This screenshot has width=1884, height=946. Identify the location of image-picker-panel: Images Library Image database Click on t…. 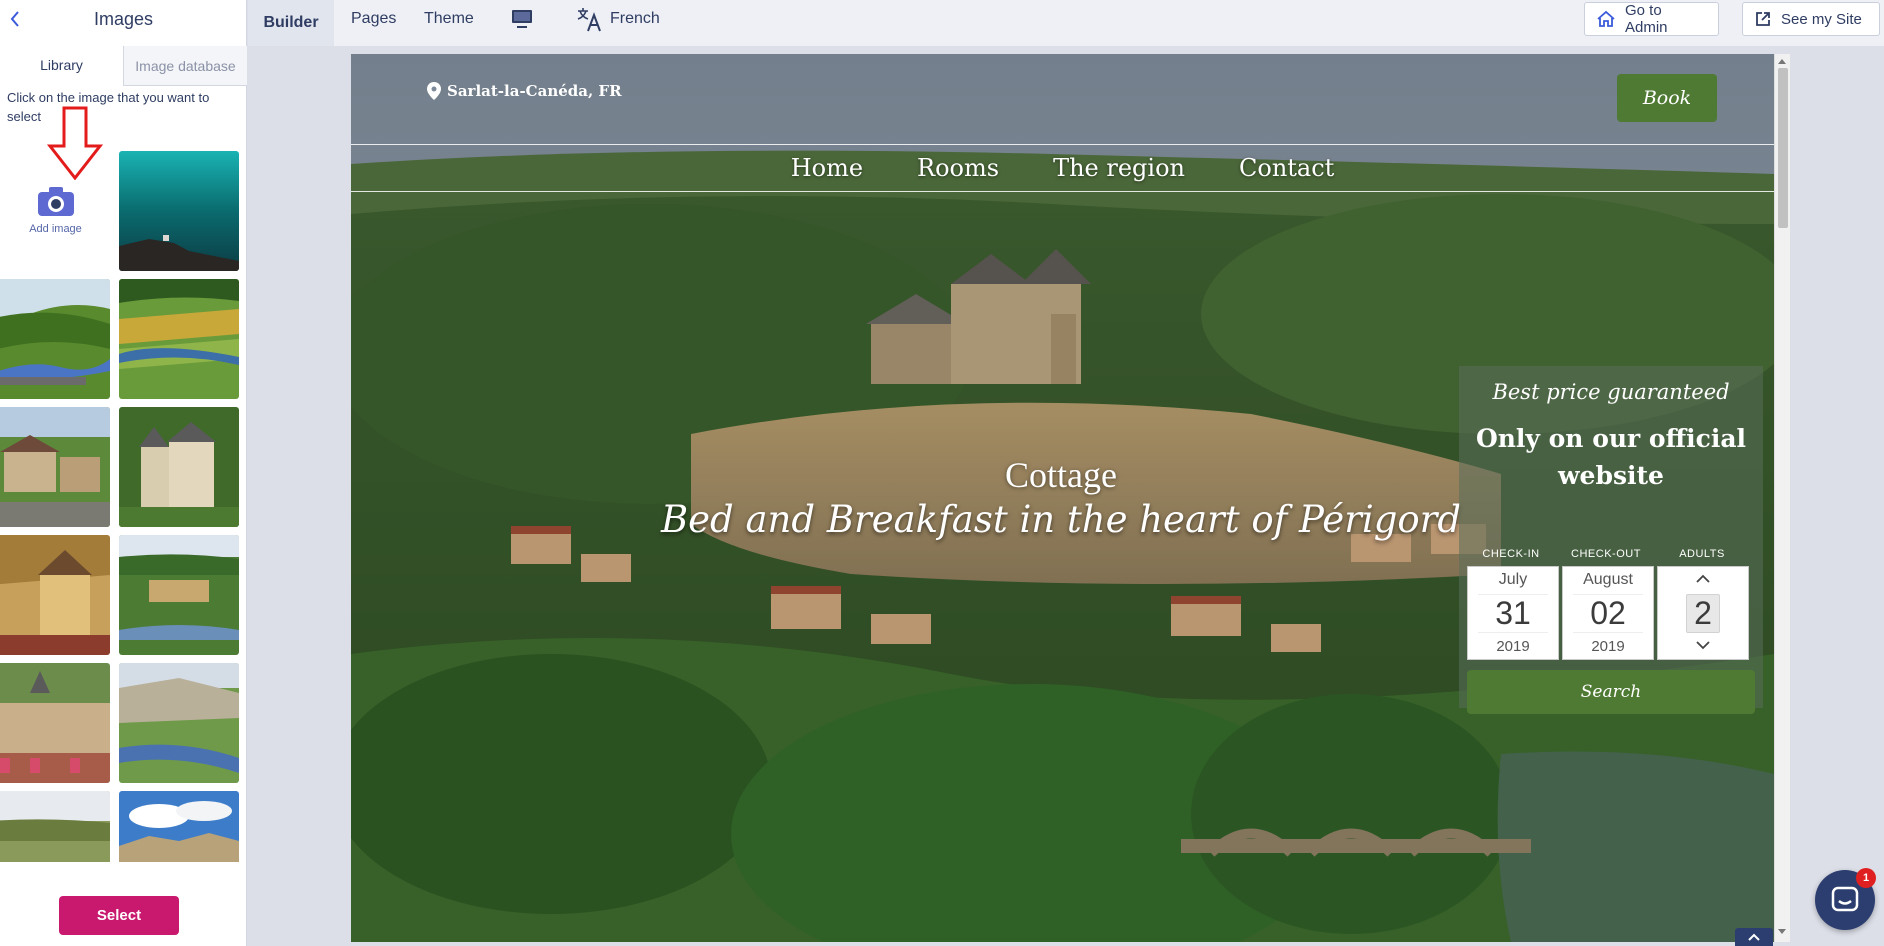
(123, 473).